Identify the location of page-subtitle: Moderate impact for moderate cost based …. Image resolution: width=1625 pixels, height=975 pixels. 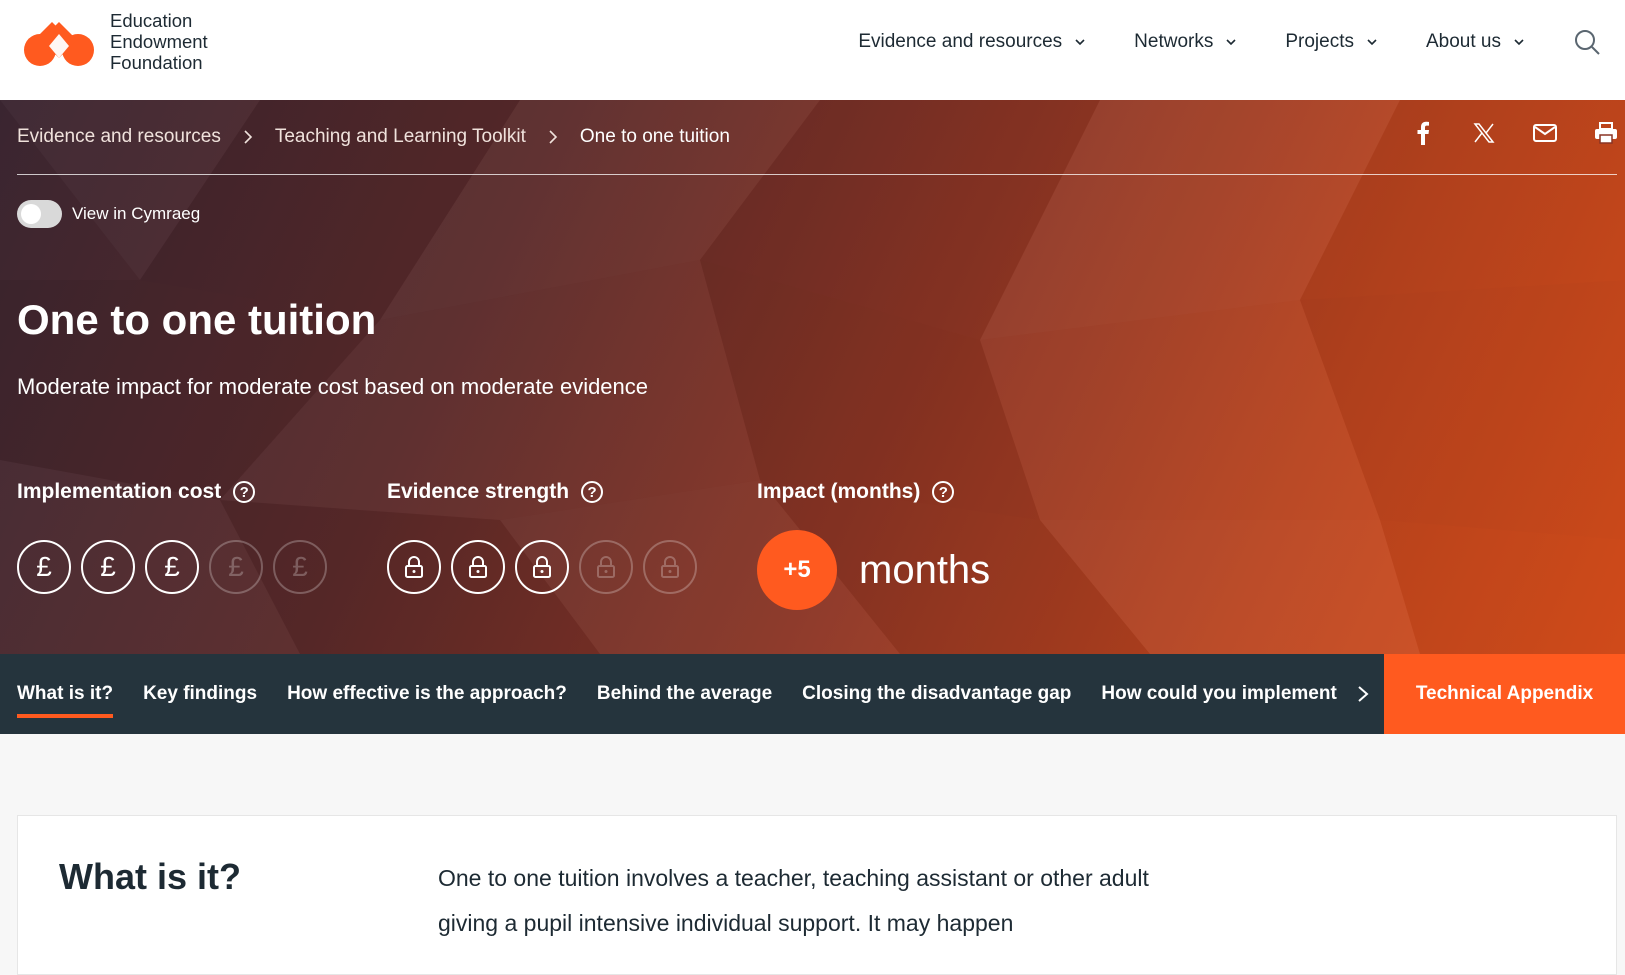
(333, 386).